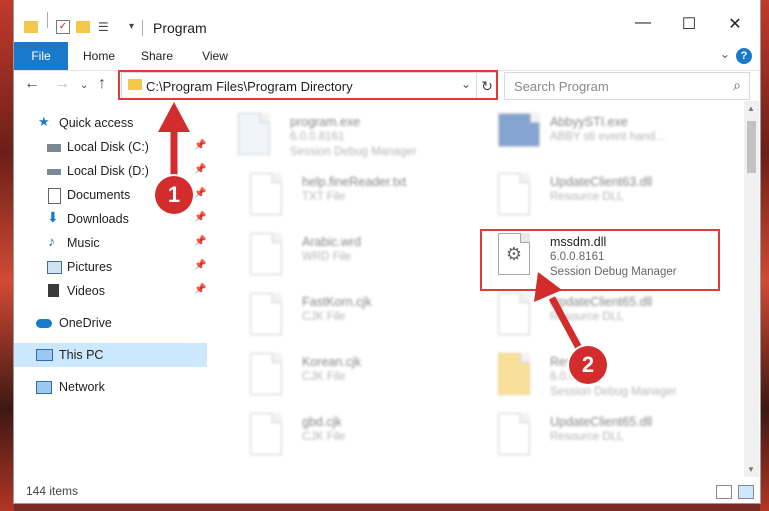  What do you see at coordinates (559, 312) in the screenshot?
I see `arrow-2-icon` at bounding box center [559, 312].